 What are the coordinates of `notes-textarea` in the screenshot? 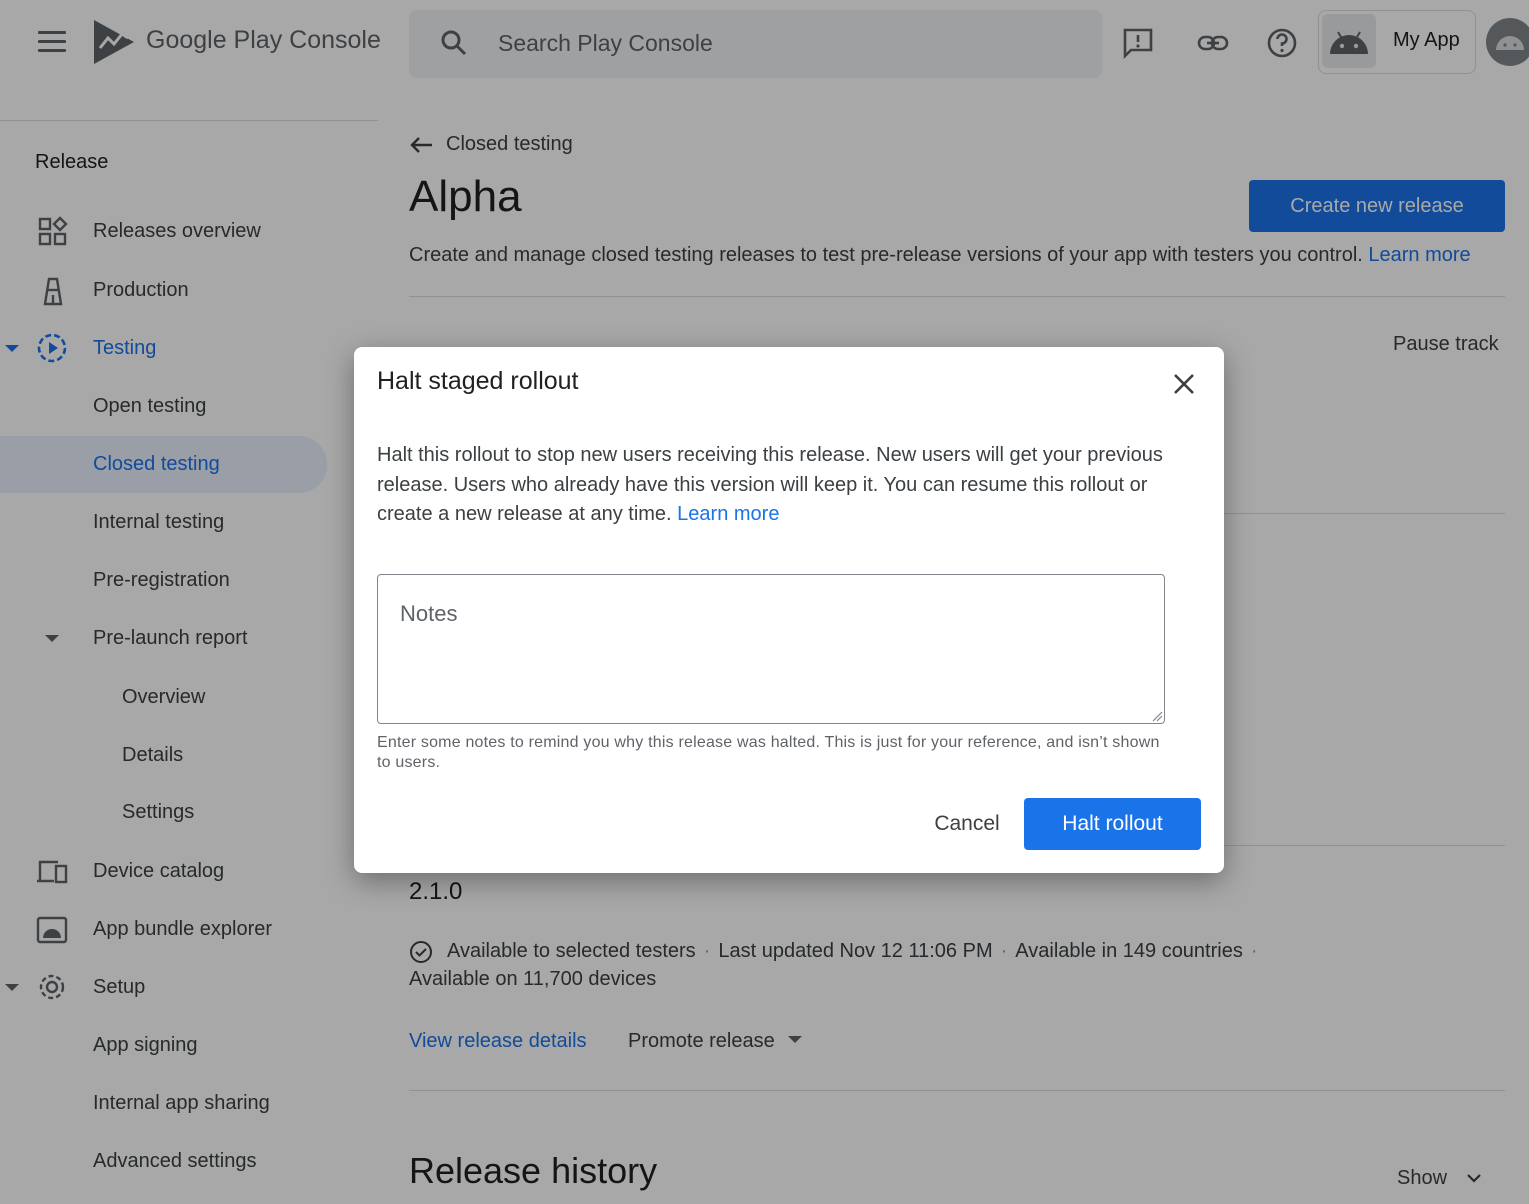 It's located at (771, 649).